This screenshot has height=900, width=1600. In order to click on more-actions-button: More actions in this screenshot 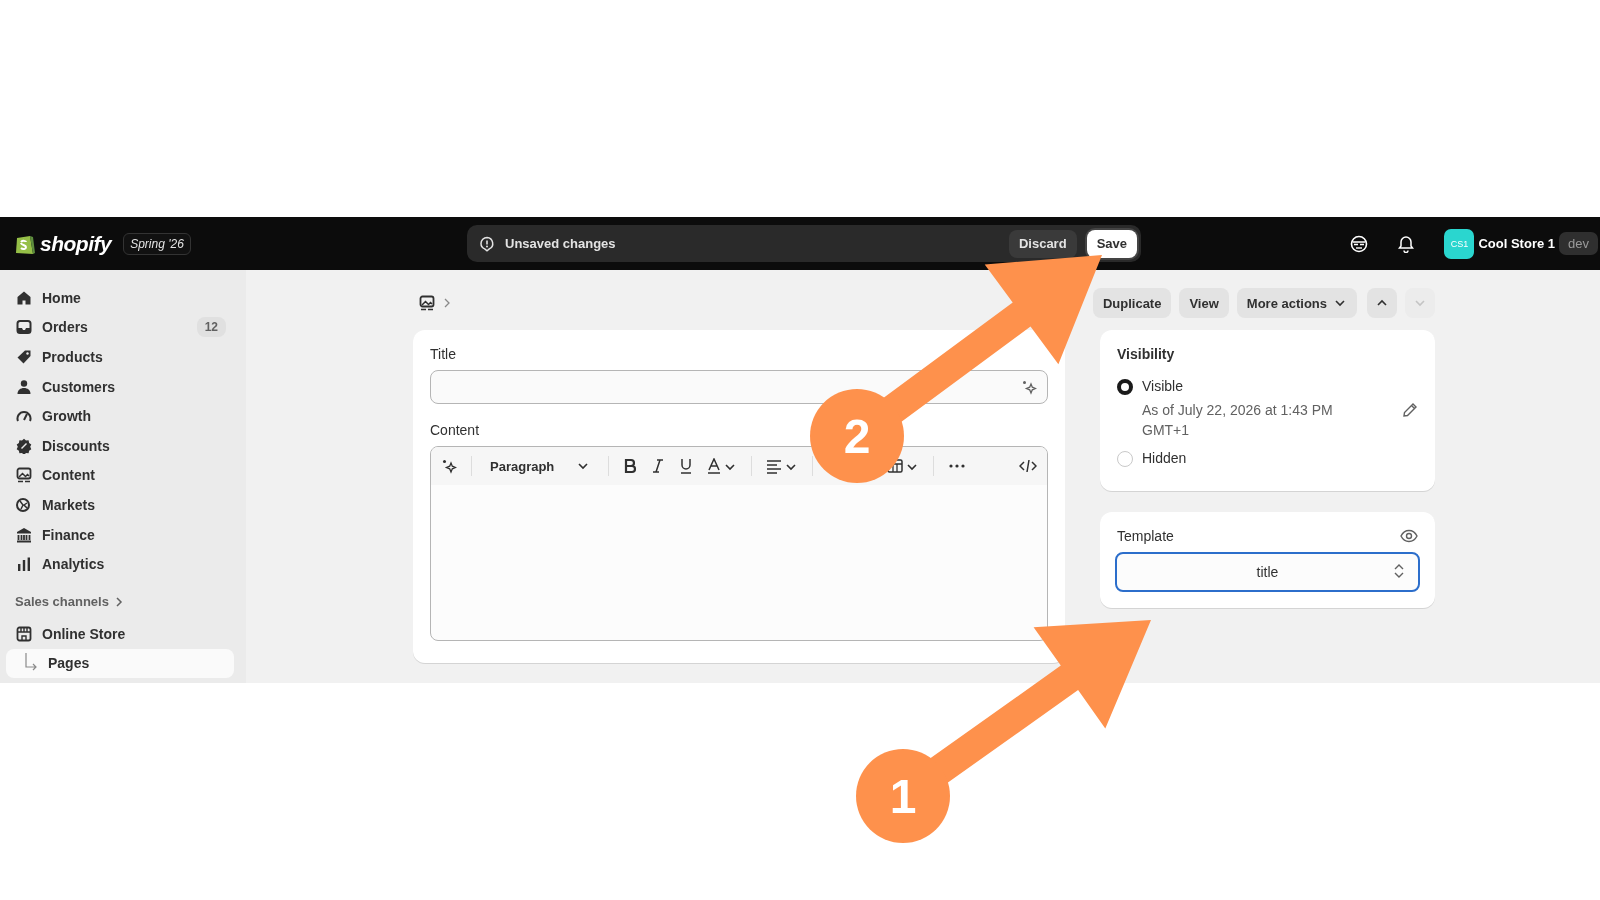, I will do `click(1296, 303)`.